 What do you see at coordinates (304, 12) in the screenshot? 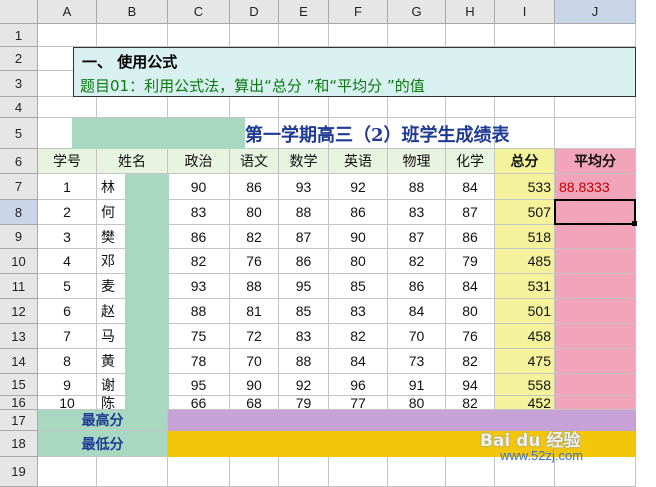
I see `column-header-e: E` at bounding box center [304, 12].